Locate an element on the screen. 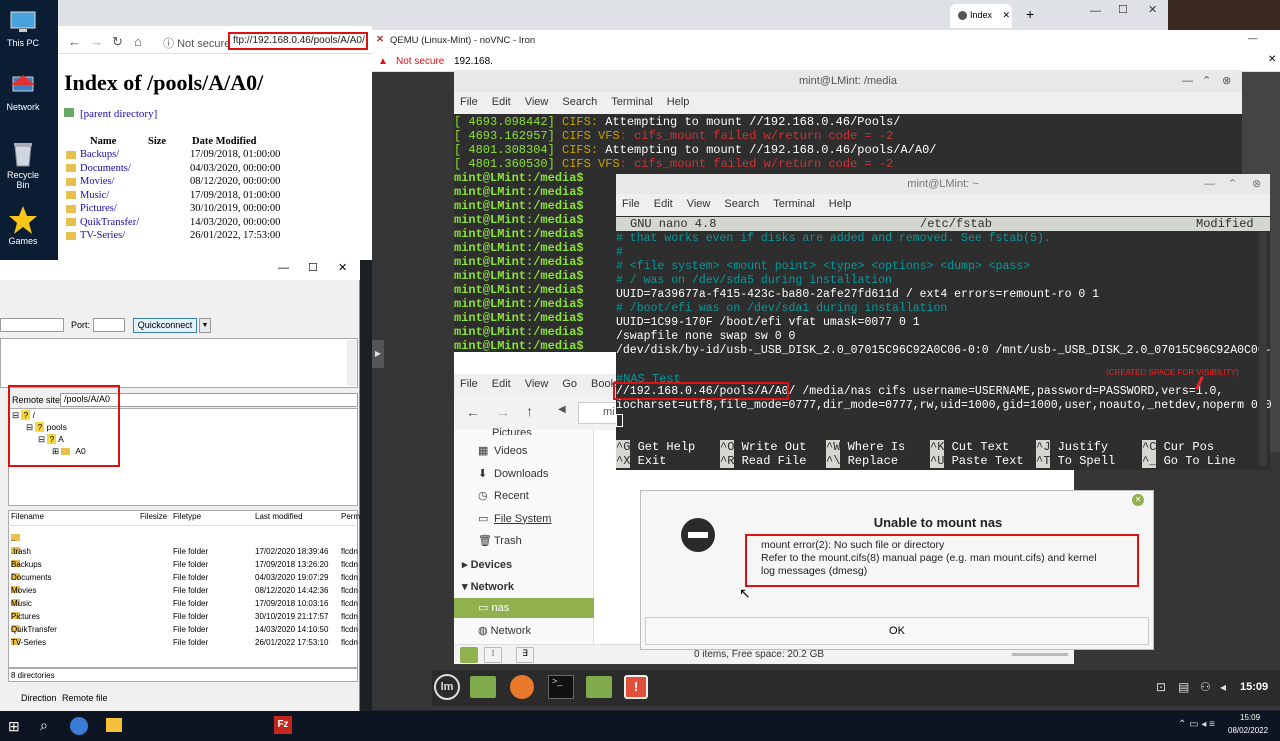  col-filesize: Filesize is located at coordinates (153, 516).